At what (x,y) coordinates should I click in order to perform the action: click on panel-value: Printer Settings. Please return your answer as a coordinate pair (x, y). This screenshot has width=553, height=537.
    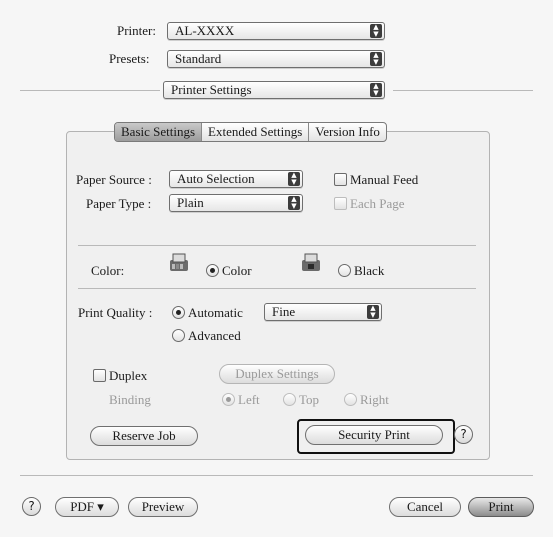
    Looking at the image, I should click on (211, 89).